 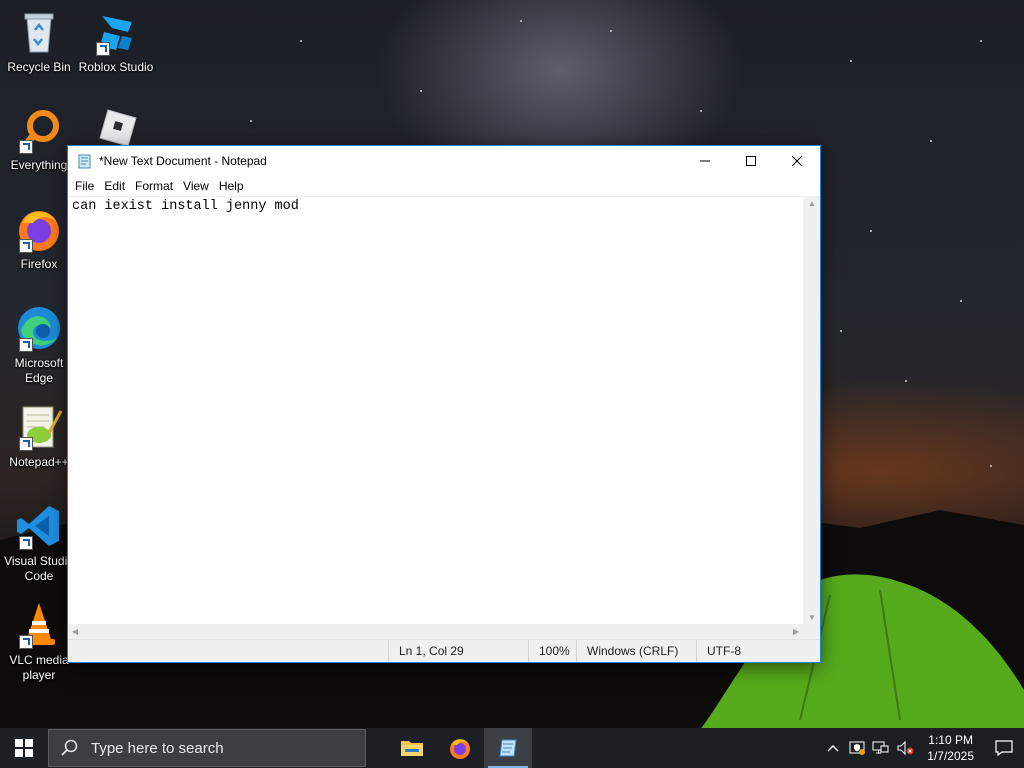 What do you see at coordinates (183, 160) in the screenshot?
I see `window-title: *New Text Document - Notepad` at bounding box center [183, 160].